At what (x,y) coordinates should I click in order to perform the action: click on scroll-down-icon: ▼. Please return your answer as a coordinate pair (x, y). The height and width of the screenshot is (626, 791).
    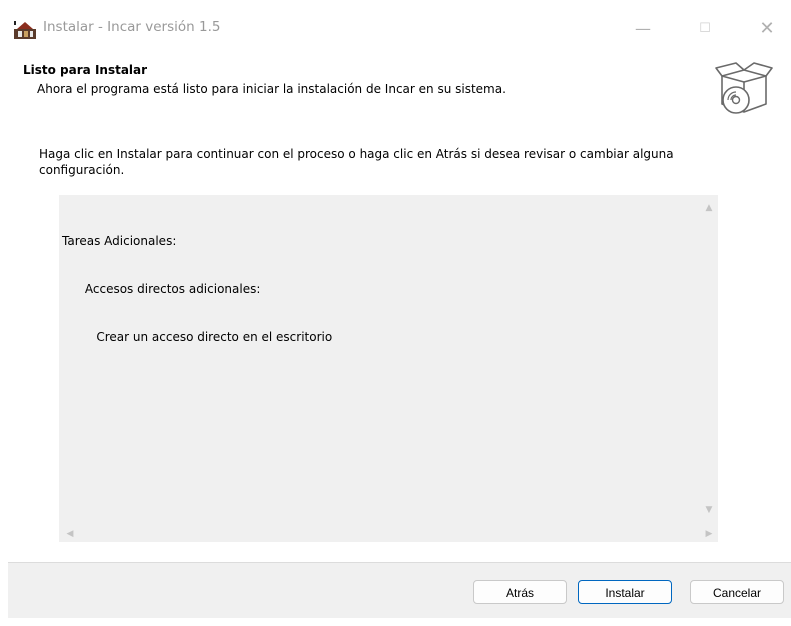
    Looking at the image, I should click on (709, 510).